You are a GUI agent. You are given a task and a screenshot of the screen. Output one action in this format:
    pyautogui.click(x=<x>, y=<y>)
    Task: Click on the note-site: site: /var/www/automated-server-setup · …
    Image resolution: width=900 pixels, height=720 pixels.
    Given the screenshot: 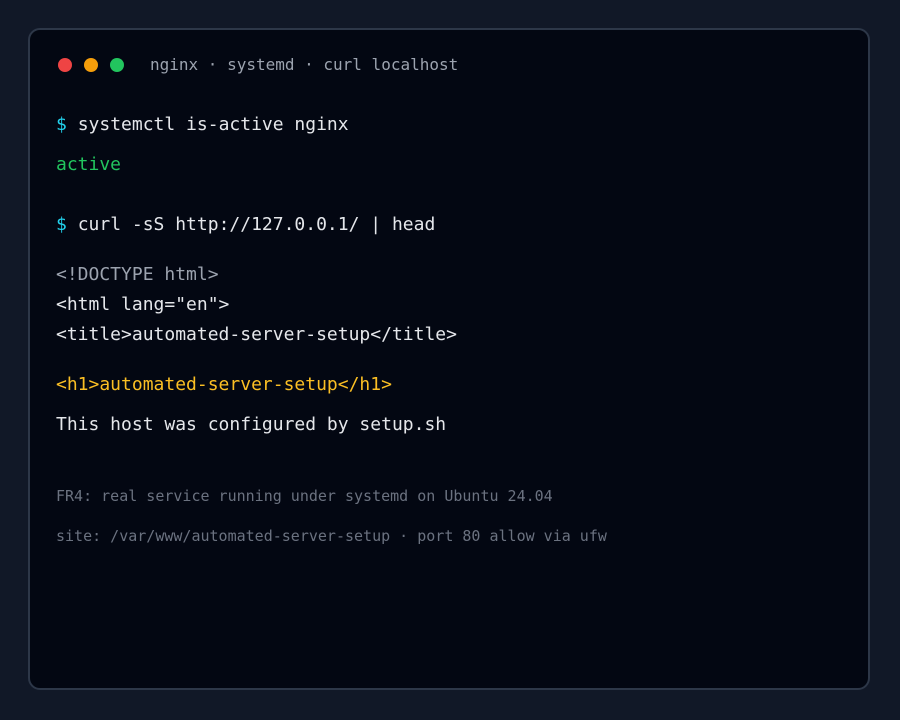 What is the action you would take?
    pyautogui.click(x=331, y=536)
    